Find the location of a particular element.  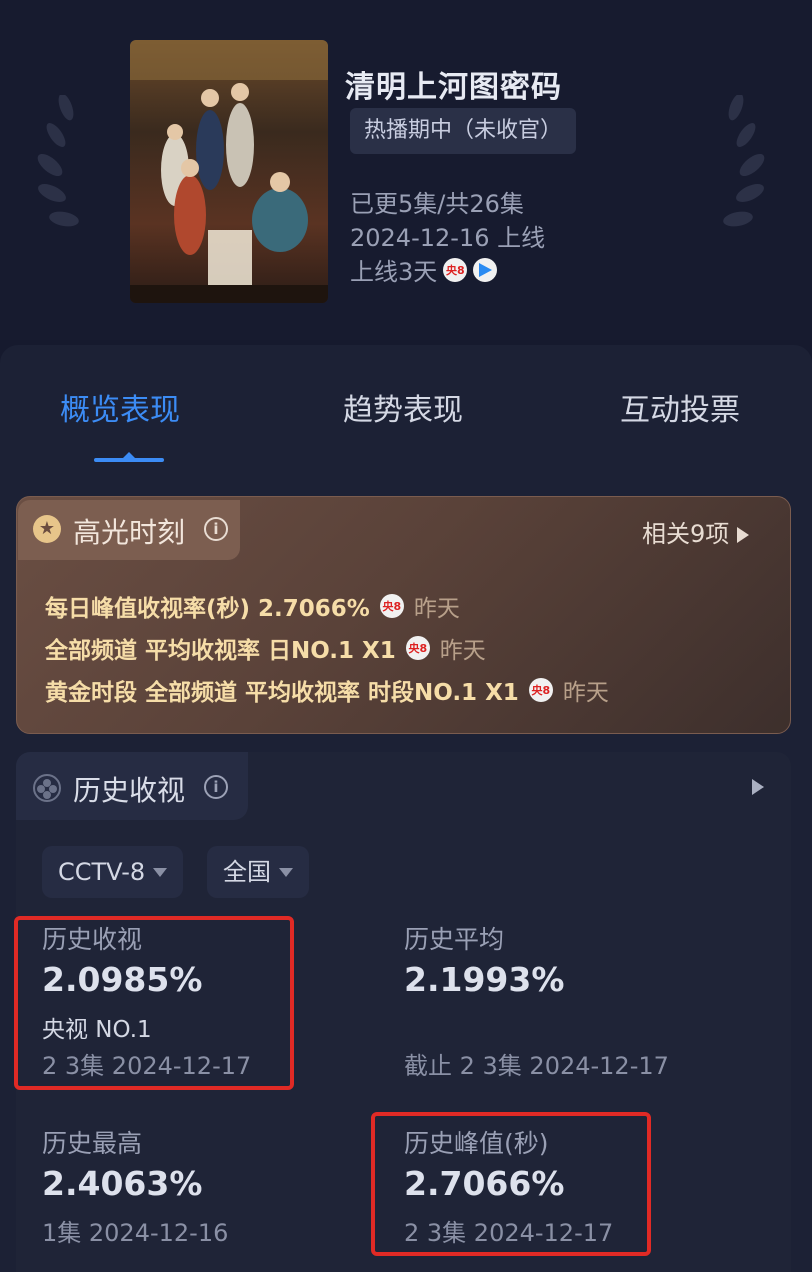

highlight-title: 高光时刻 is located at coordinates (129, 532).